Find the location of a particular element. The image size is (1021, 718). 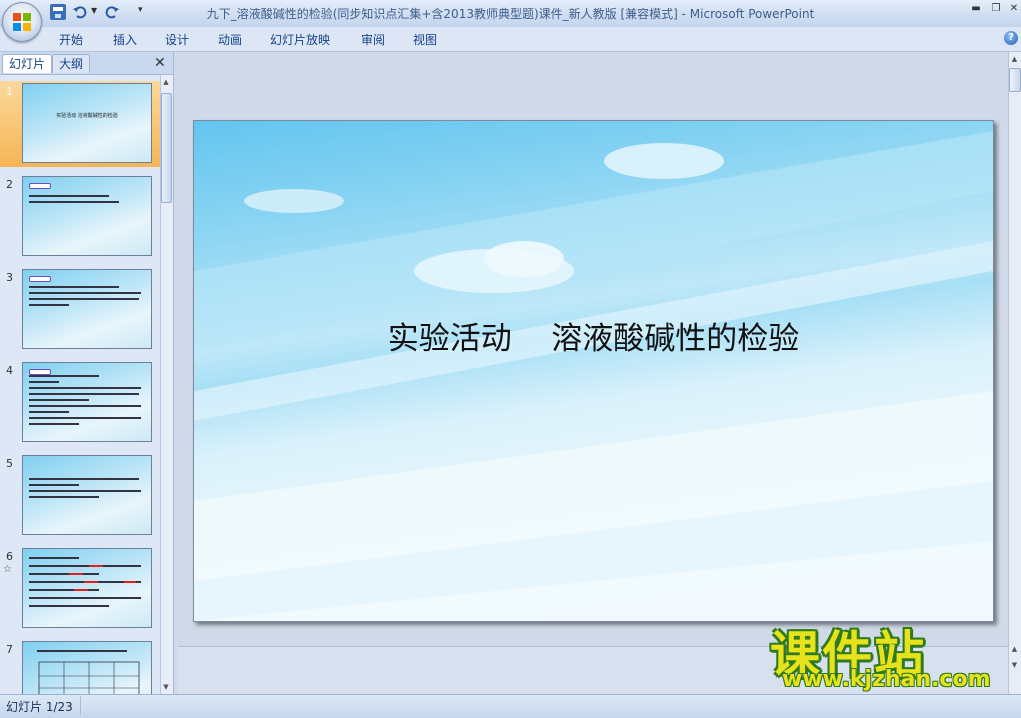

slide-number: 5 is located at coordinates (9, 463).